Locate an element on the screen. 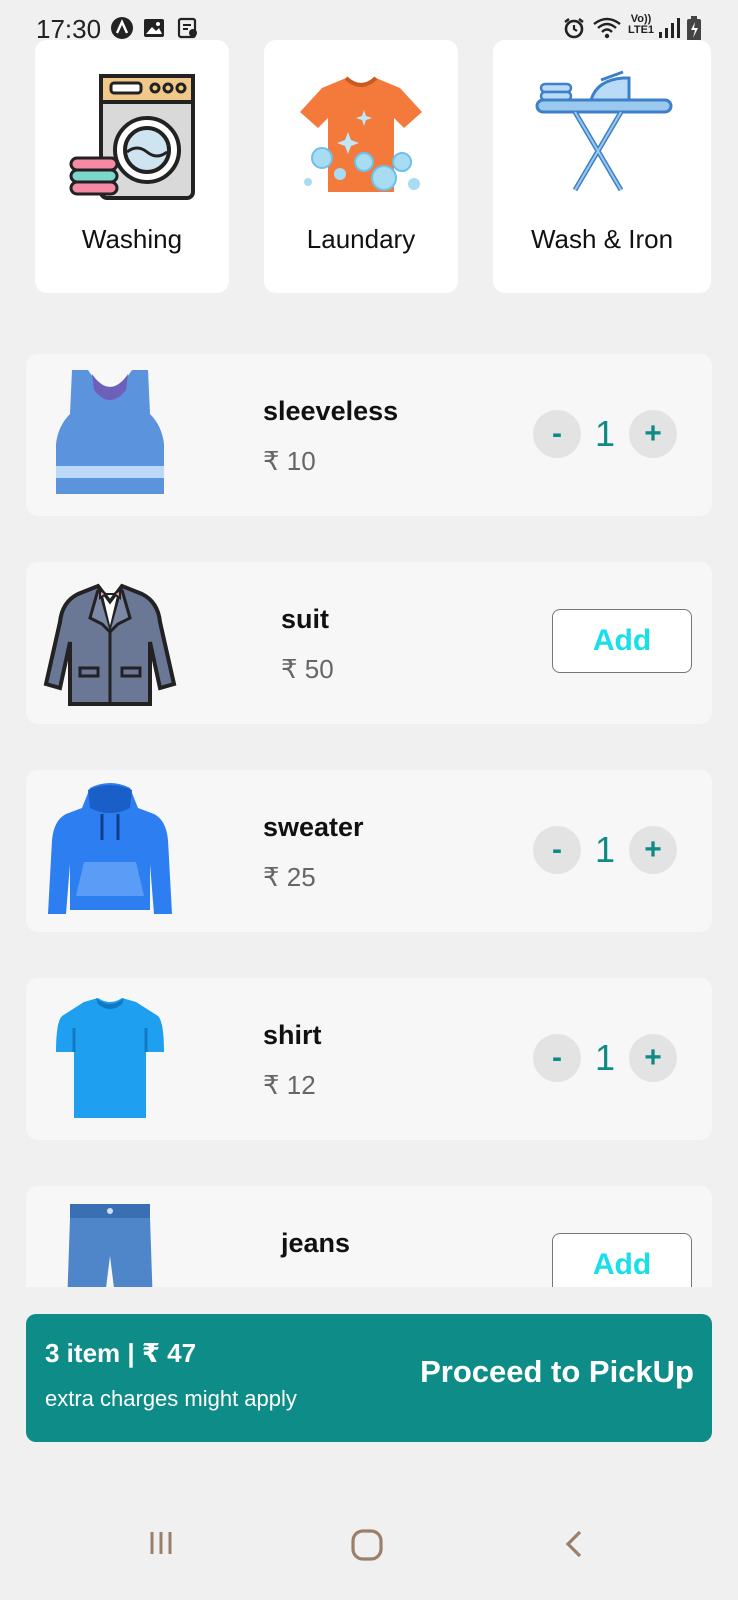  a-circle-icon is located at coordinates (122, 28).